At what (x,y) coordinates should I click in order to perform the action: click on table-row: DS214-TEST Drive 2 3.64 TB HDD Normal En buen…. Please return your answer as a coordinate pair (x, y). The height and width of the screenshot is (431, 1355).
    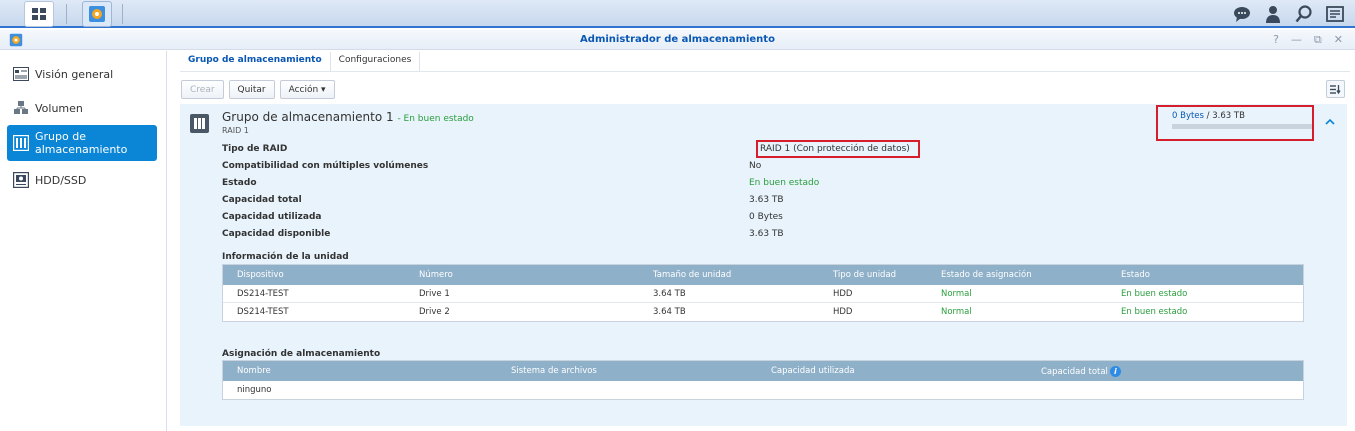
    Looking at the image, I should click on (763, 312).